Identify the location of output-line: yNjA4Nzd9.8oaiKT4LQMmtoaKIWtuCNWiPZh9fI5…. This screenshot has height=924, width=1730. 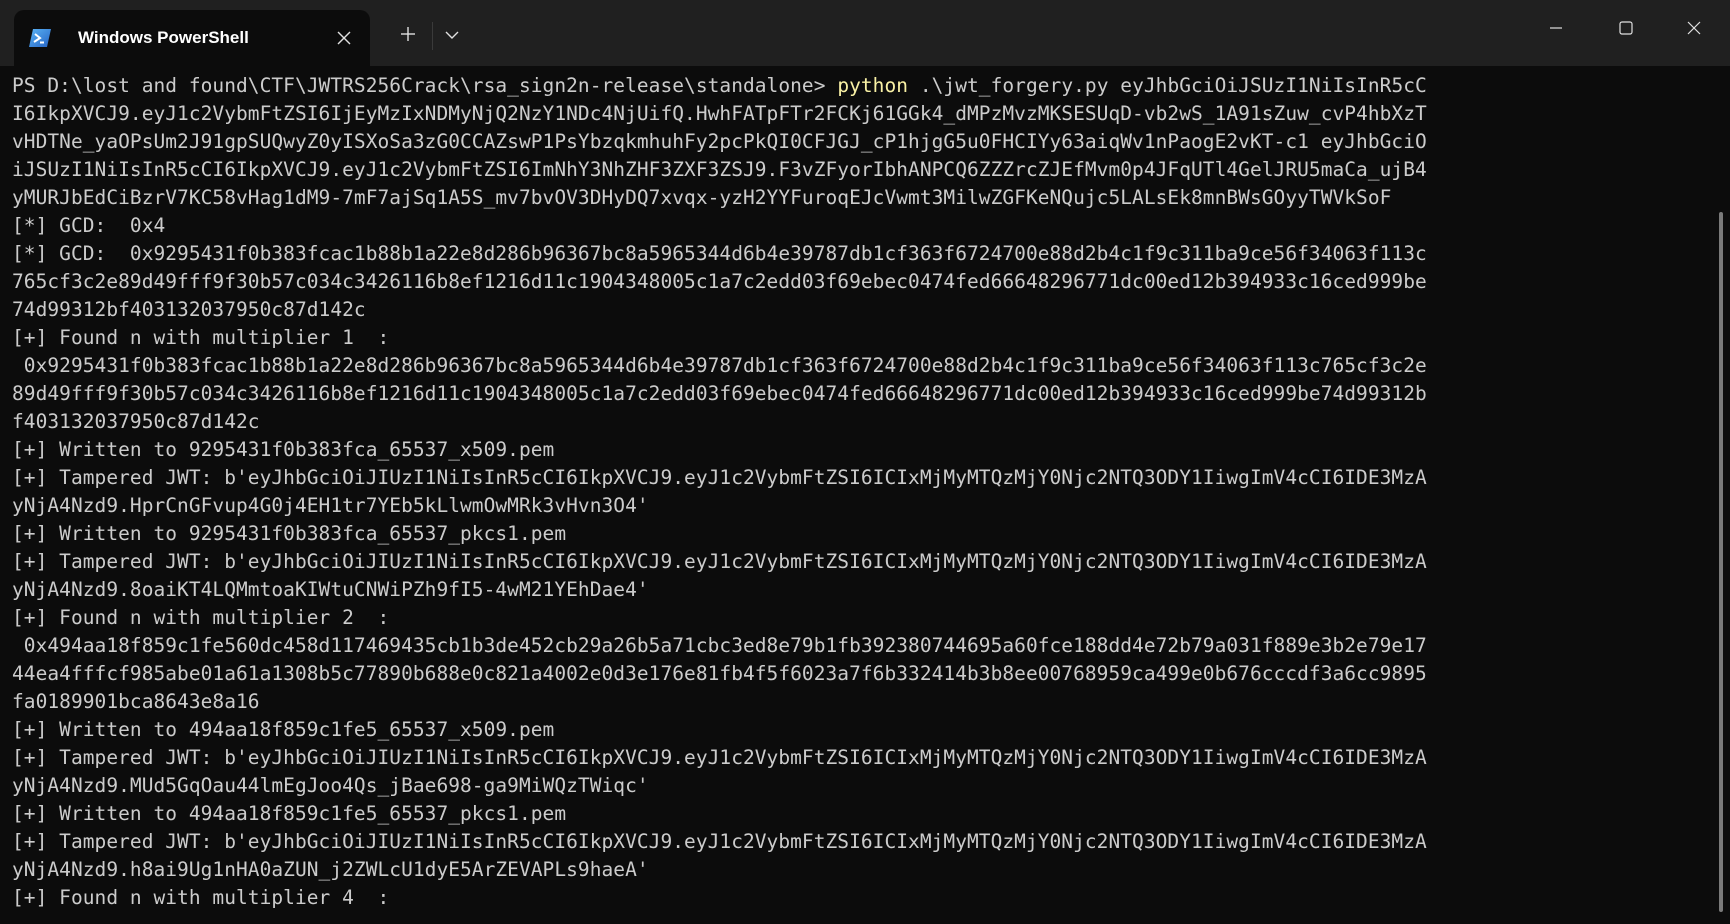
(330, 589).